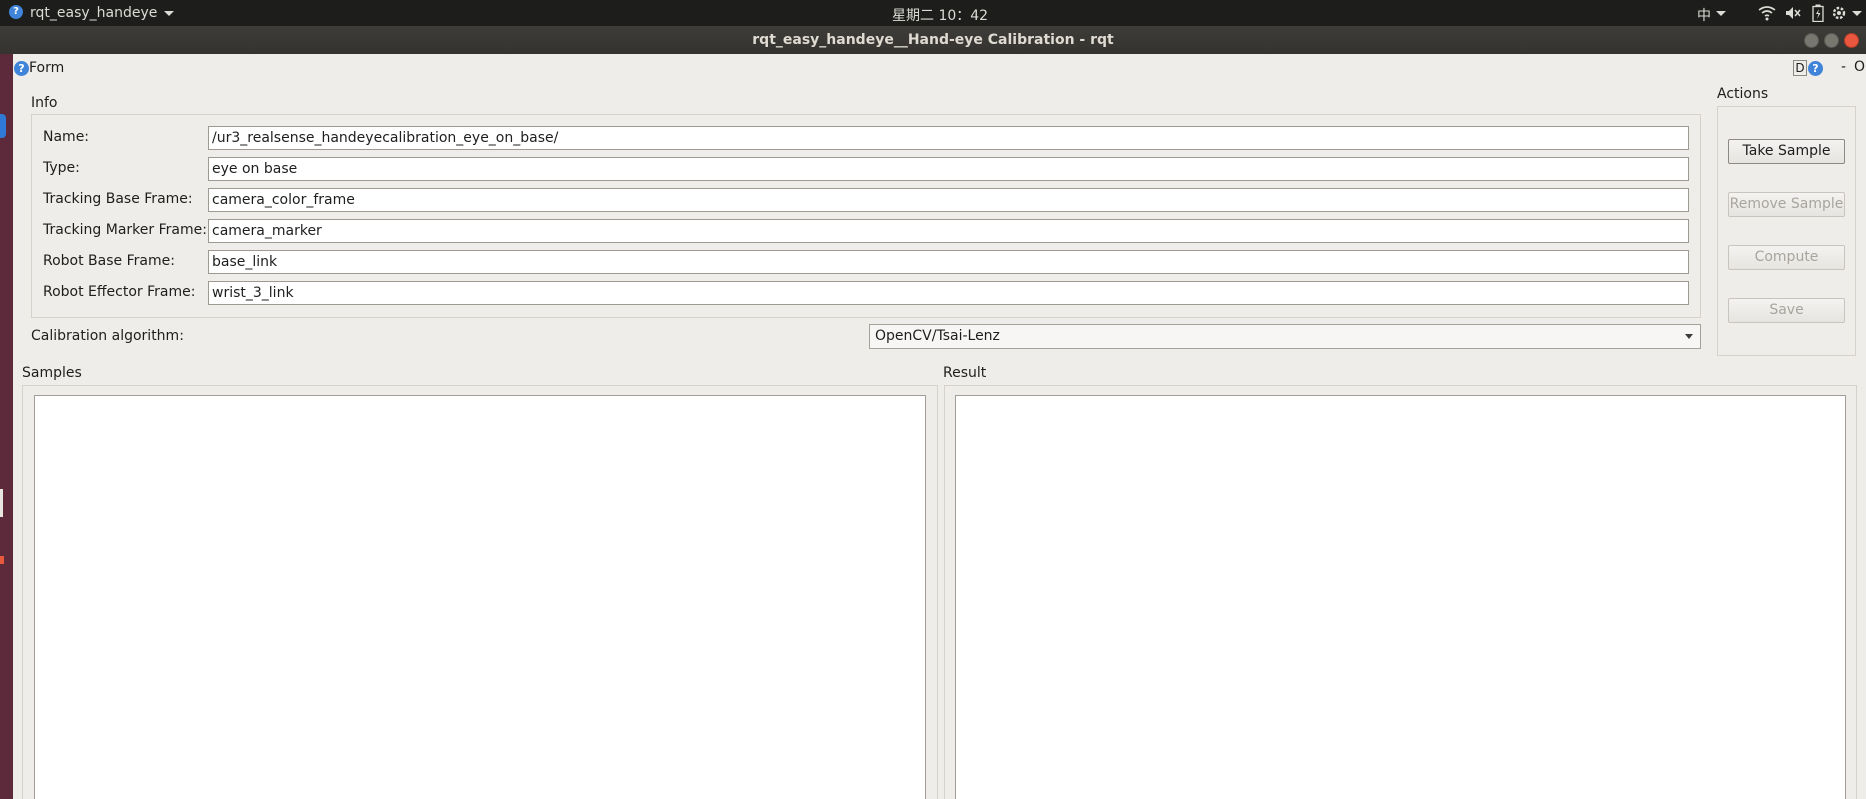 Image resolution: width=1866 pixels, height=799 pixels. I want to click on close-button, so click(1851, 40).